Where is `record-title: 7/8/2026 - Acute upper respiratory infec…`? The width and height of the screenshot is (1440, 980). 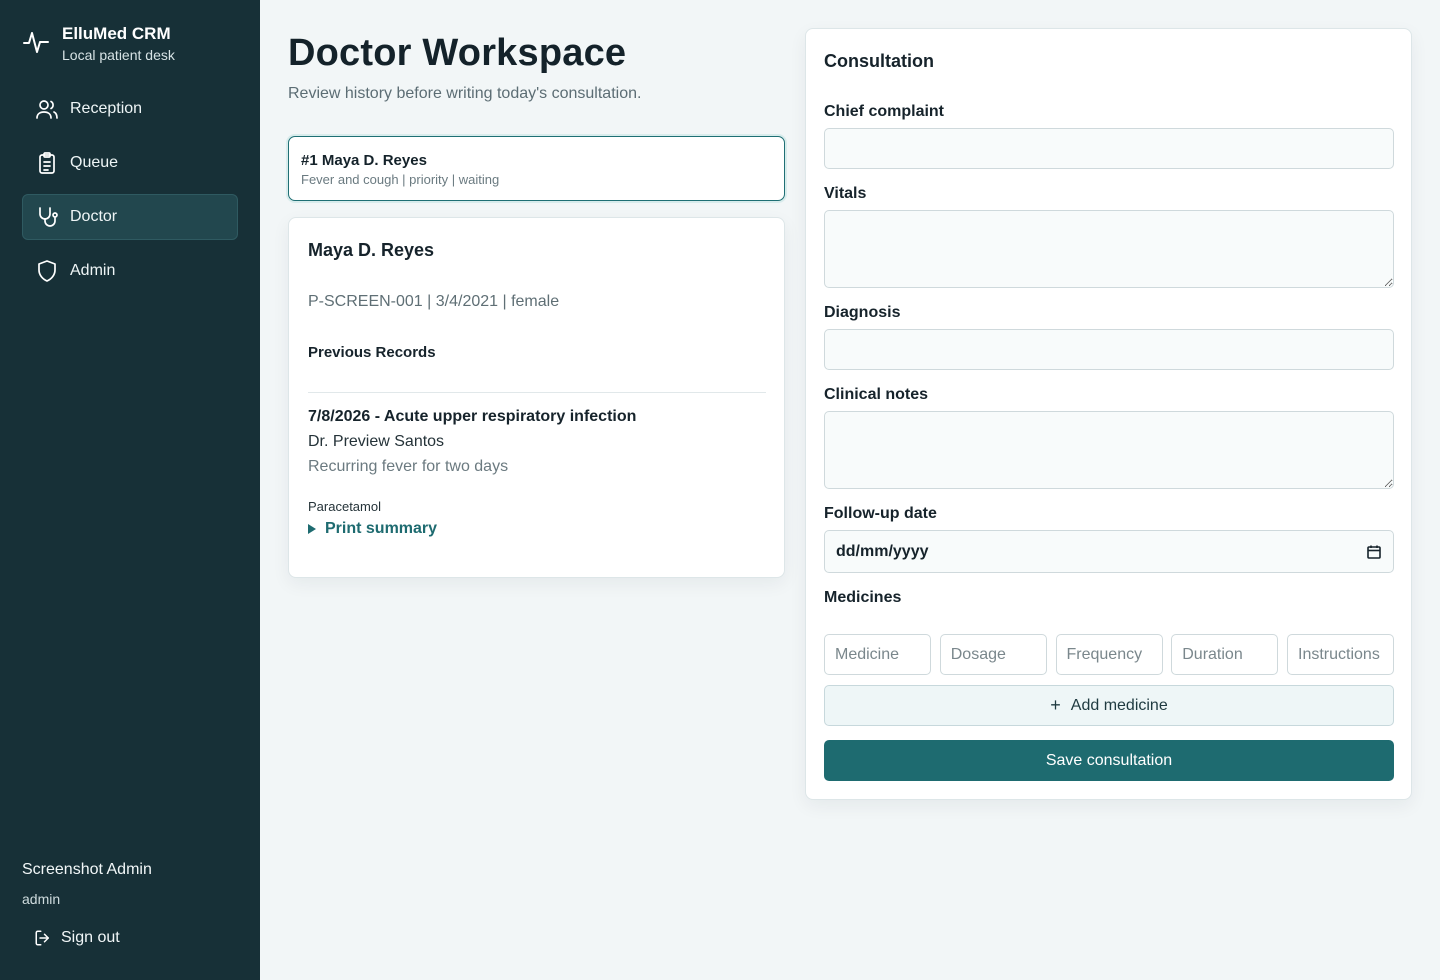 record-title: 7/8/2026 - Acute upper respiratory infec… is located at coordinates (472, 416).